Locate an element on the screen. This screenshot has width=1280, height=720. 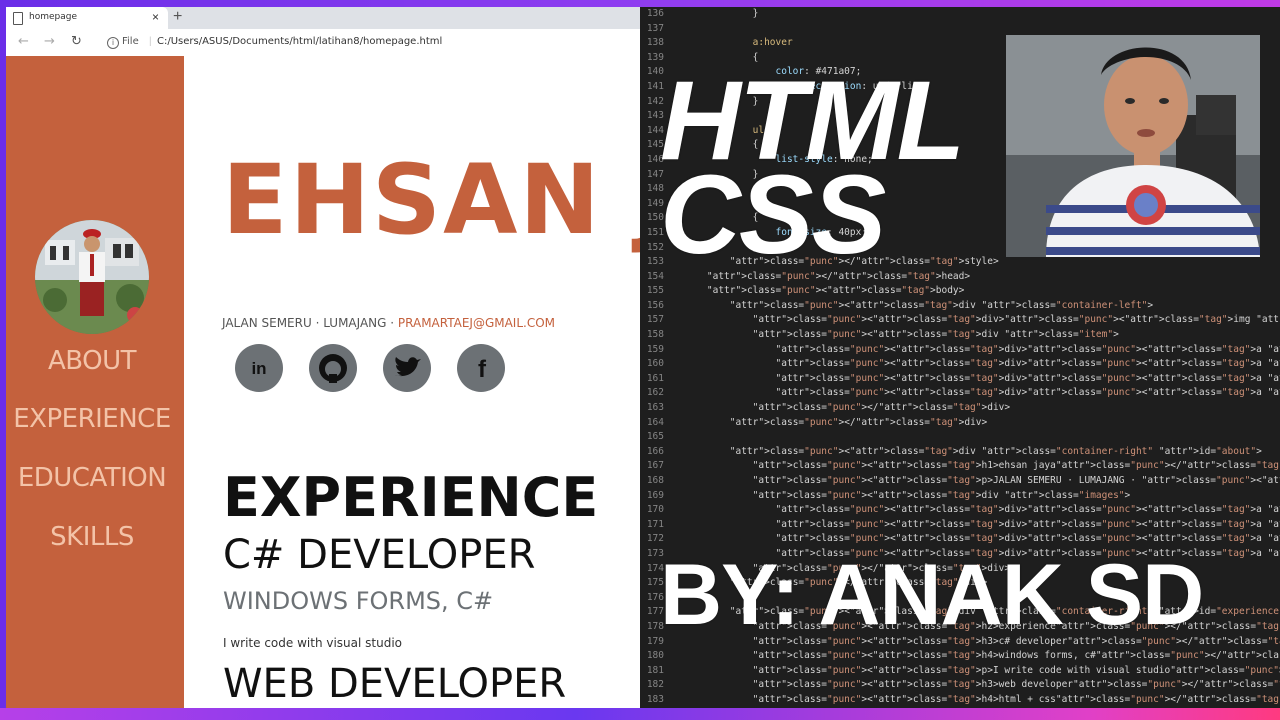
page-title: EHSAN JAYA is located at coordinates (431, 200).